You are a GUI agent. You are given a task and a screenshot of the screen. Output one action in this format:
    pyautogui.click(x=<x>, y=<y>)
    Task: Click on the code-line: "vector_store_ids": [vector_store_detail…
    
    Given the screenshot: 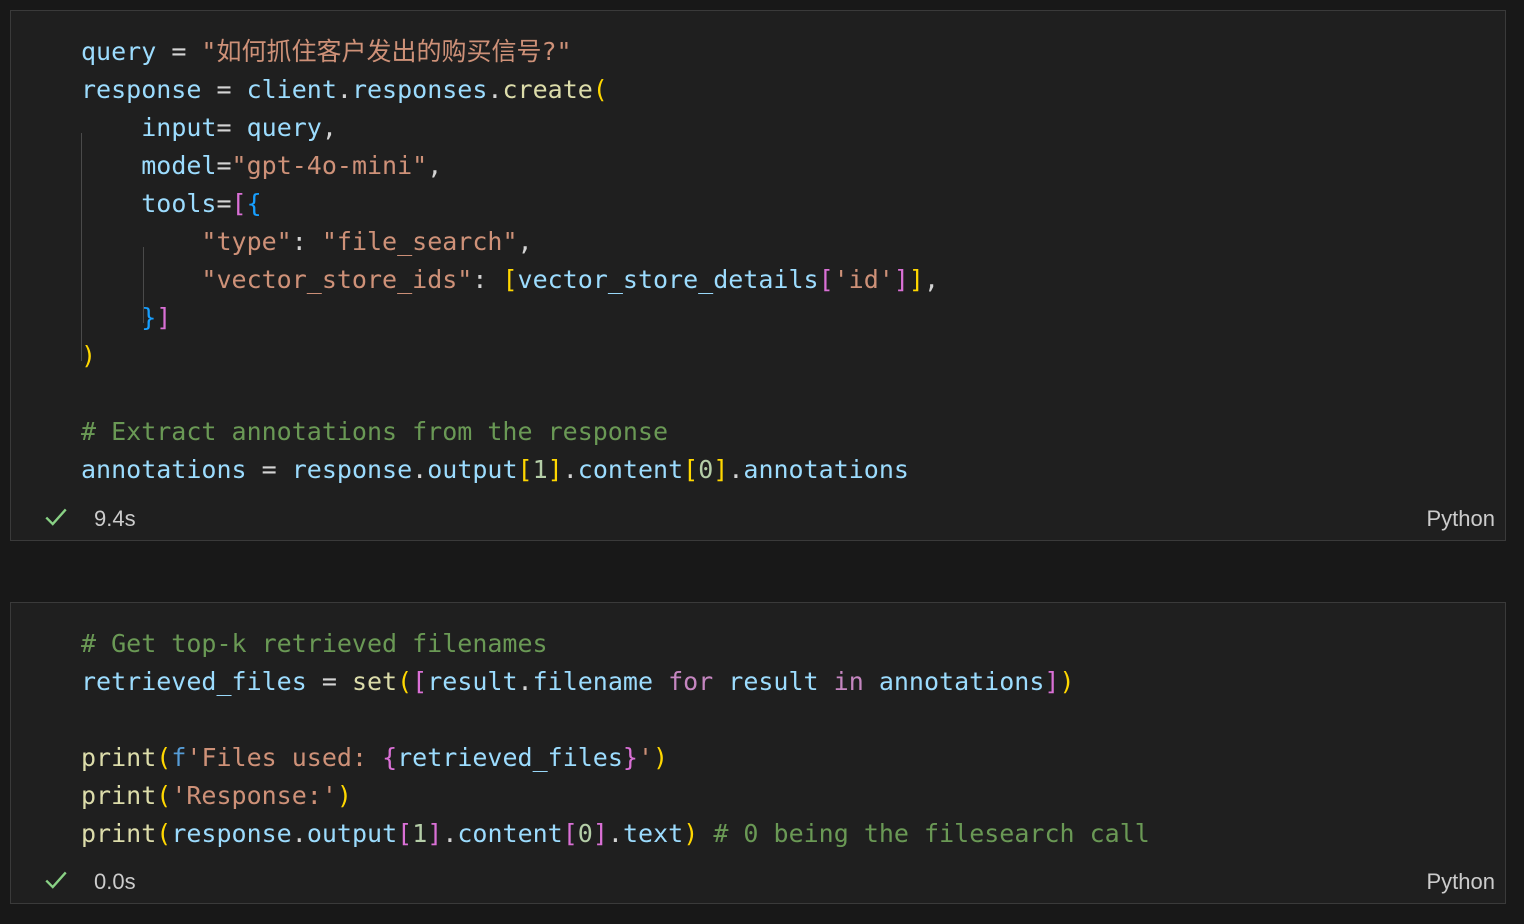 What is the action you would take?
    pyautogui.click(x=510, y=280)
    